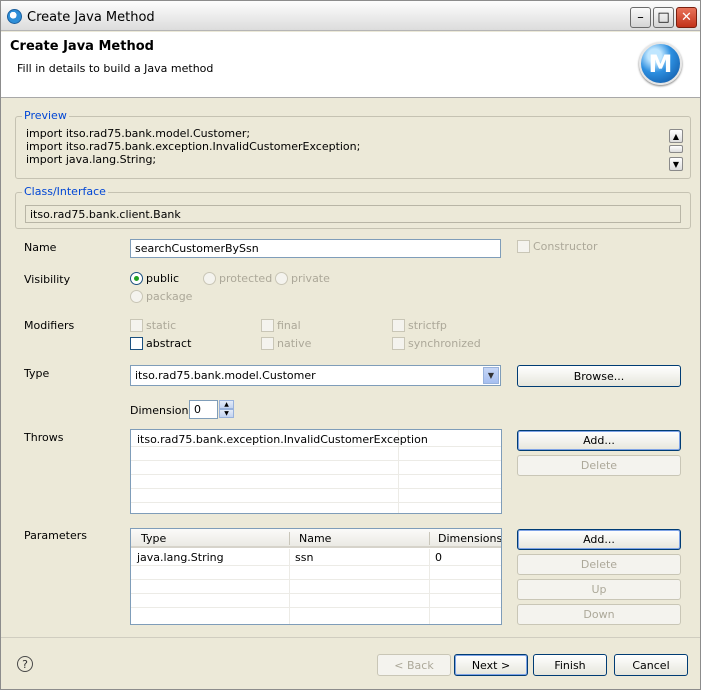 The width and height of the screenshot is (701, 690). What do you see at coordinates (660, 63) in the screenshot?
I see `method-wizard-icon: M` at bounding box center [660, 63].